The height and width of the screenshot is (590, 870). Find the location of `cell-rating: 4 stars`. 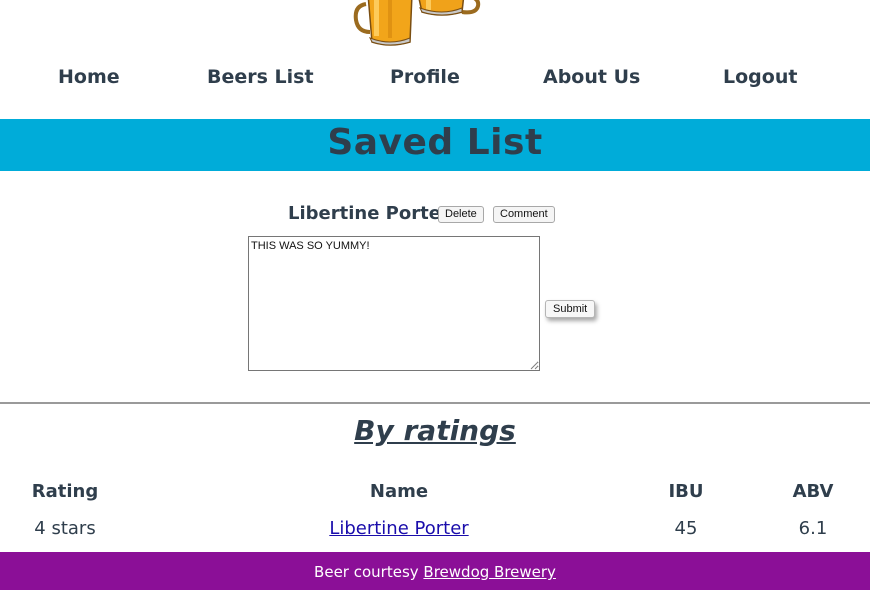

cell-rating: 4 stars is located at coordinates (65, 528).